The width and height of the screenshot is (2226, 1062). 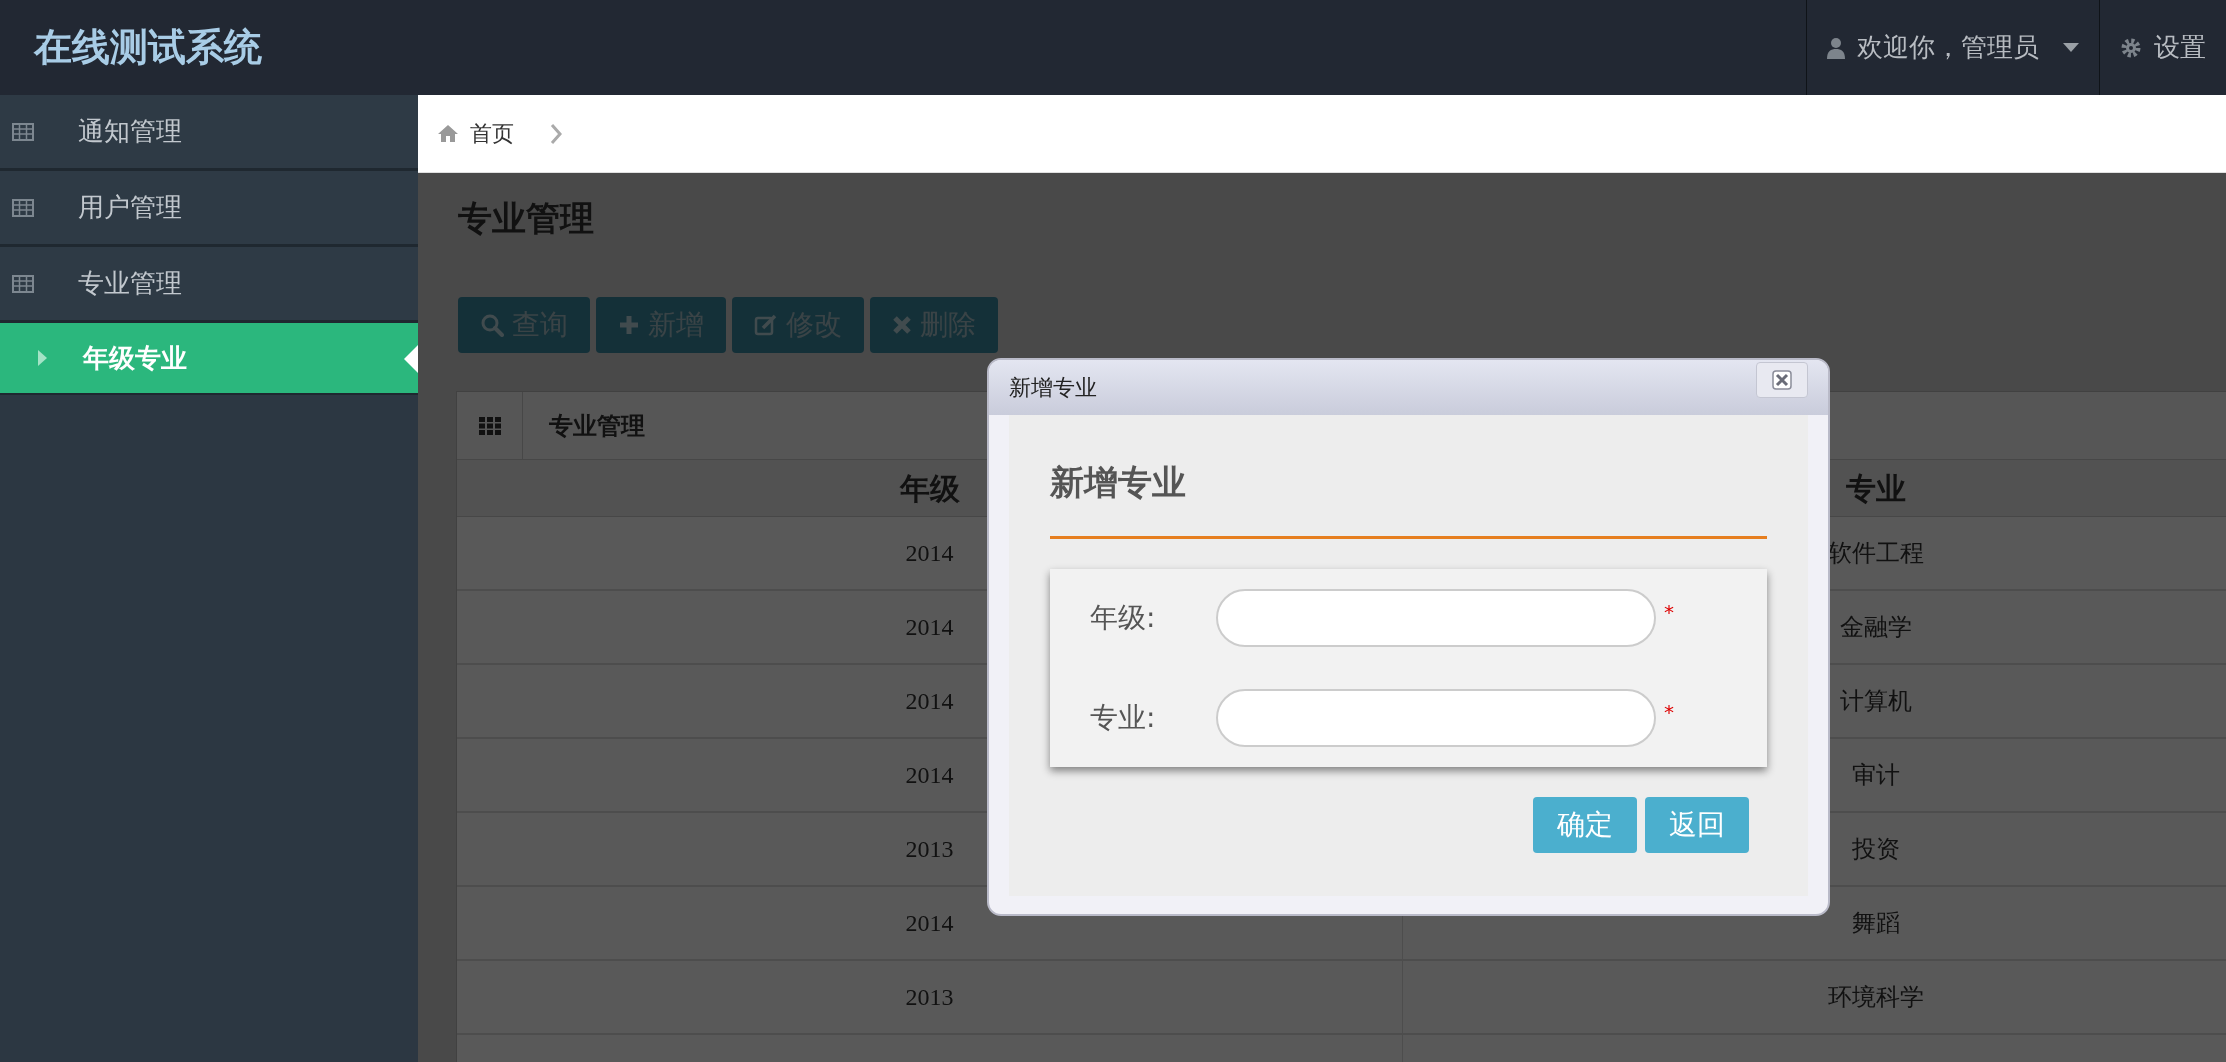 I want to click on active-pointer-icon, so click(x=411, y=359).